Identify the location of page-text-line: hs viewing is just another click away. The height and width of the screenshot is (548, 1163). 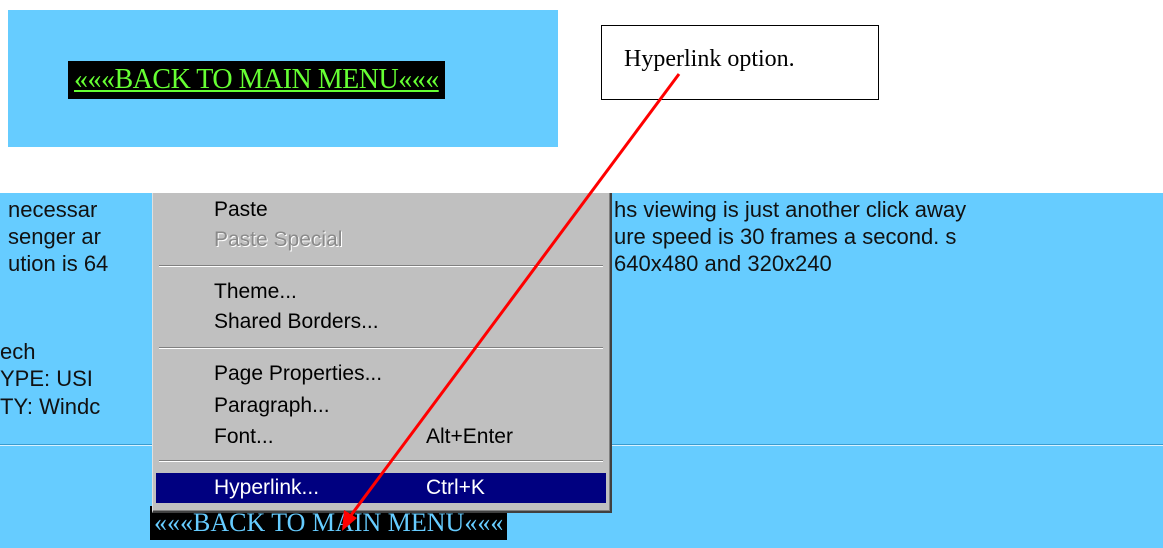
(790, 209).